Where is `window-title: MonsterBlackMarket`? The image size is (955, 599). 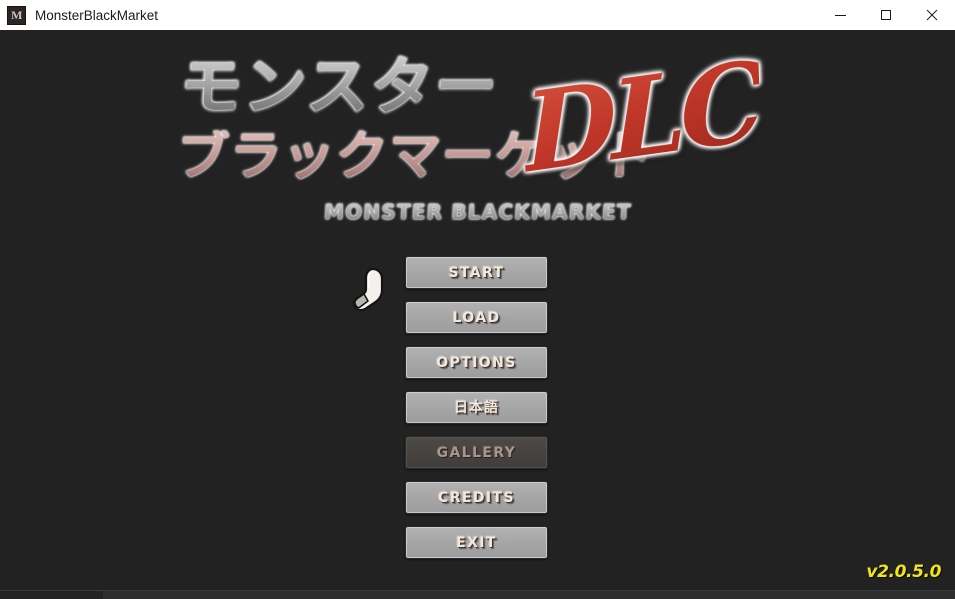
window-title: MonsterBlackMarket is located at coordinates (97, 15).